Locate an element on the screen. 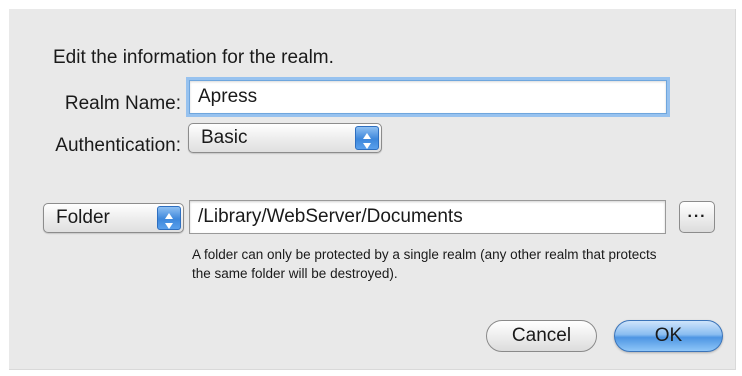 This screenshot has width=742, height=376. folder-path-input: /Library/WebServer/Documents is located at coordinates (427, 217).